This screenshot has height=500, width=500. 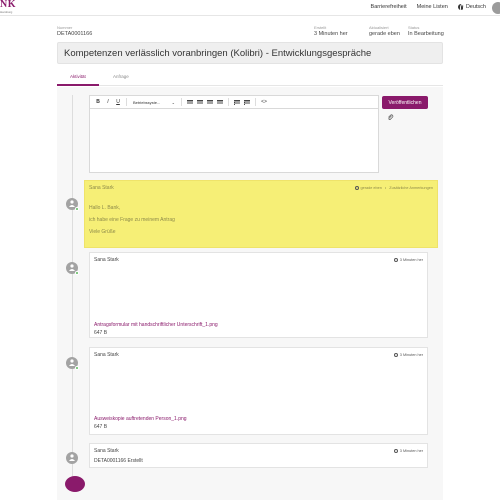 I want to click on editor-toolbar: B I U Betriebssyste... ⌄ <>, so click(x=234, y=102).